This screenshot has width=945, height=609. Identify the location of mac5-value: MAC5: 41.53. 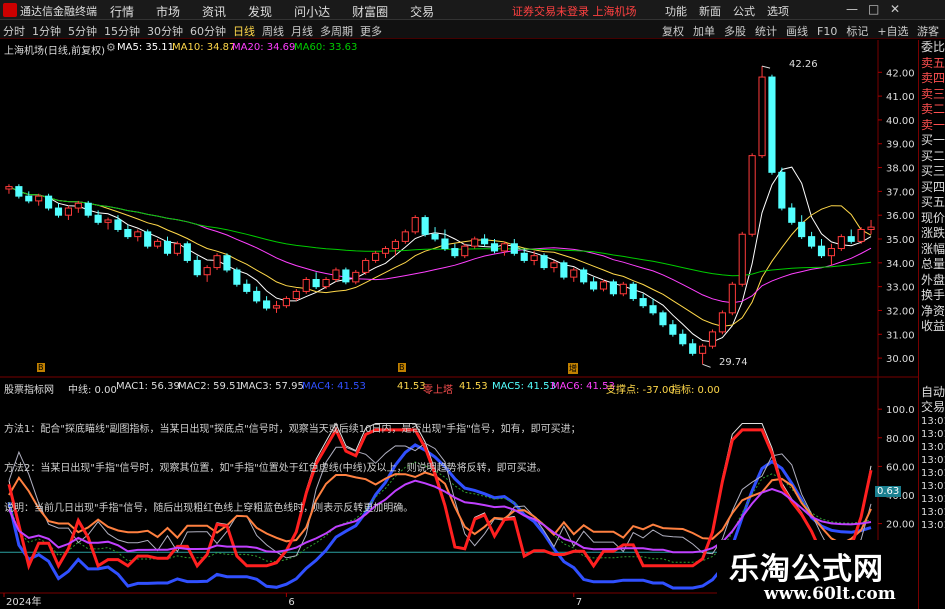
(524, 386).